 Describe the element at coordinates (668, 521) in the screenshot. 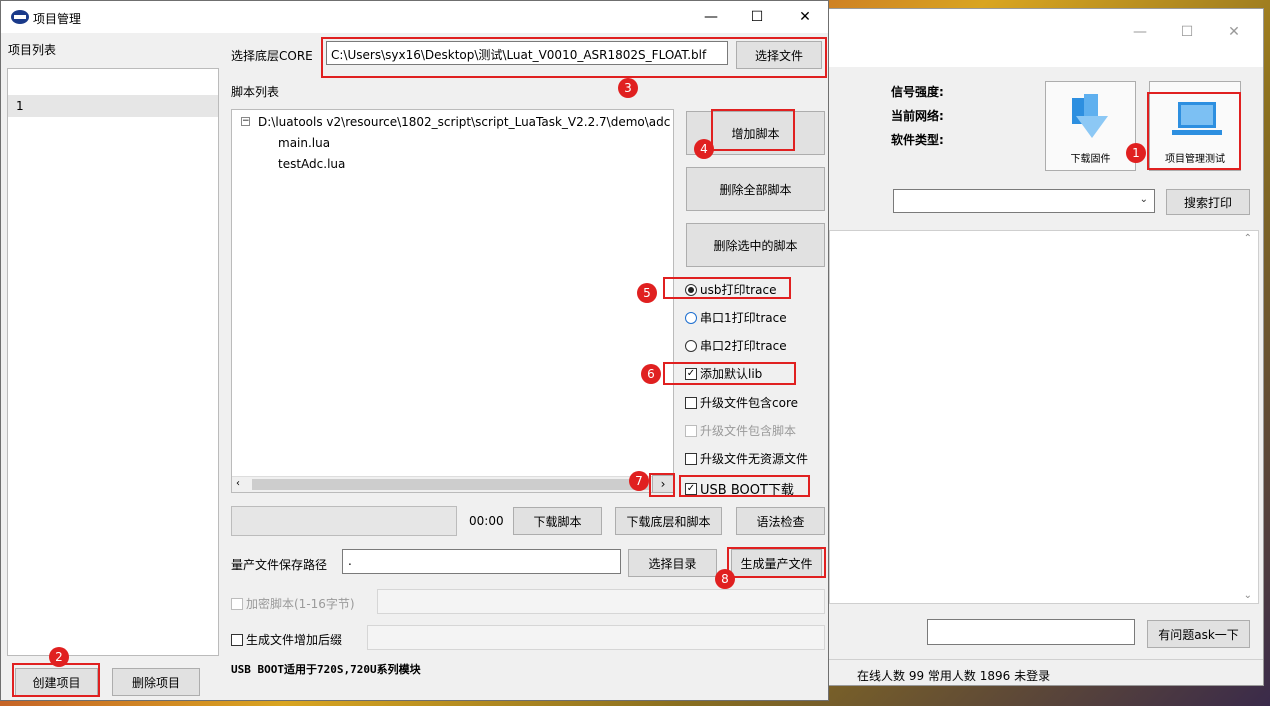

I see `download-core-and-script-button: 下载底层和脚本` at that location.